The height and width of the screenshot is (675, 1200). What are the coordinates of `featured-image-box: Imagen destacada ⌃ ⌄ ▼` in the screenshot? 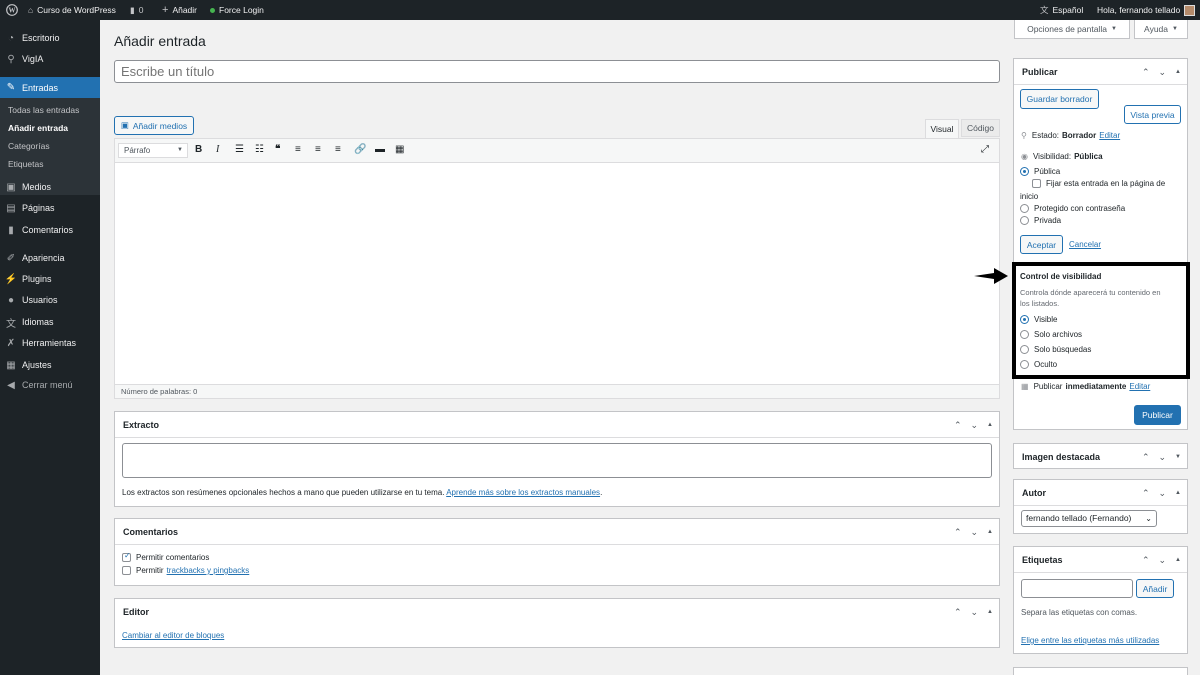 It's located at (1100, 456).